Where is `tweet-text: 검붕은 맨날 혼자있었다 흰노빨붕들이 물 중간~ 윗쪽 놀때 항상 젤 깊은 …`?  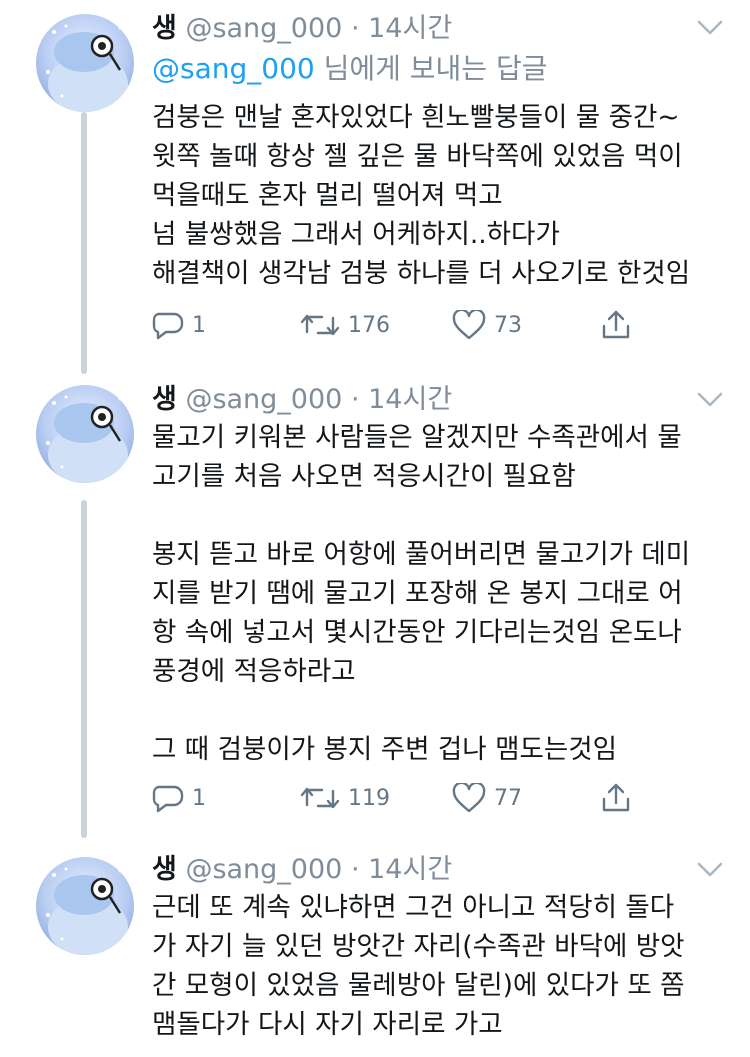 tweet-text: 검붕은 맨날 혼자있었다 흰노빨붕들이 물 중간~ 윗쪽 놀때 항상 젤 깊은 … is located at coordinates (421, 195).